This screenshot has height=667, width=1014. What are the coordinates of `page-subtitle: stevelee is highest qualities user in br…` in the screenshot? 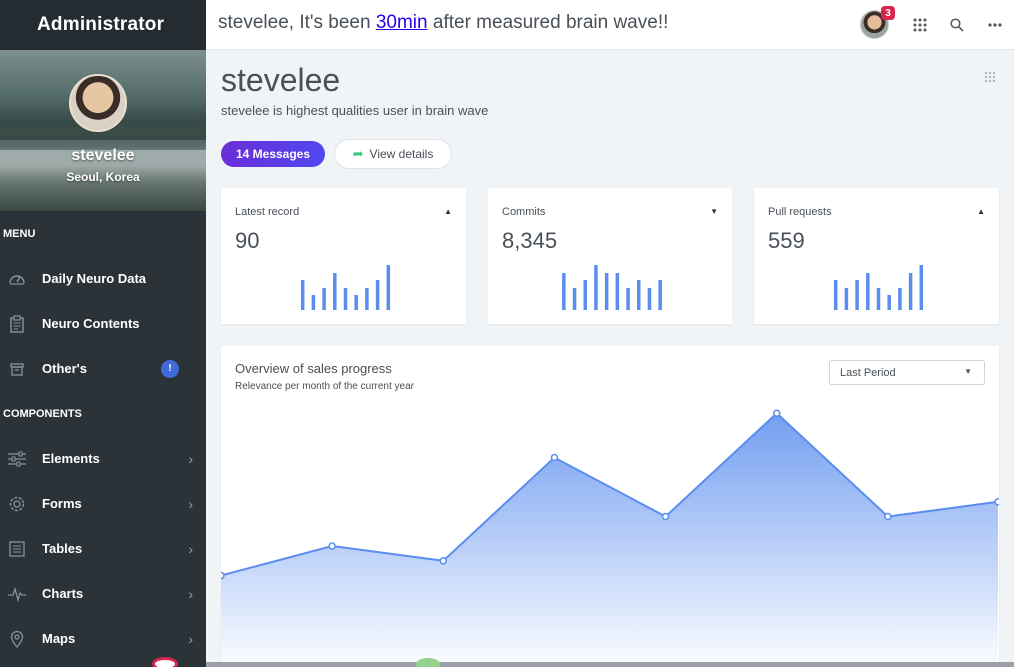 It's located at (355, 110).